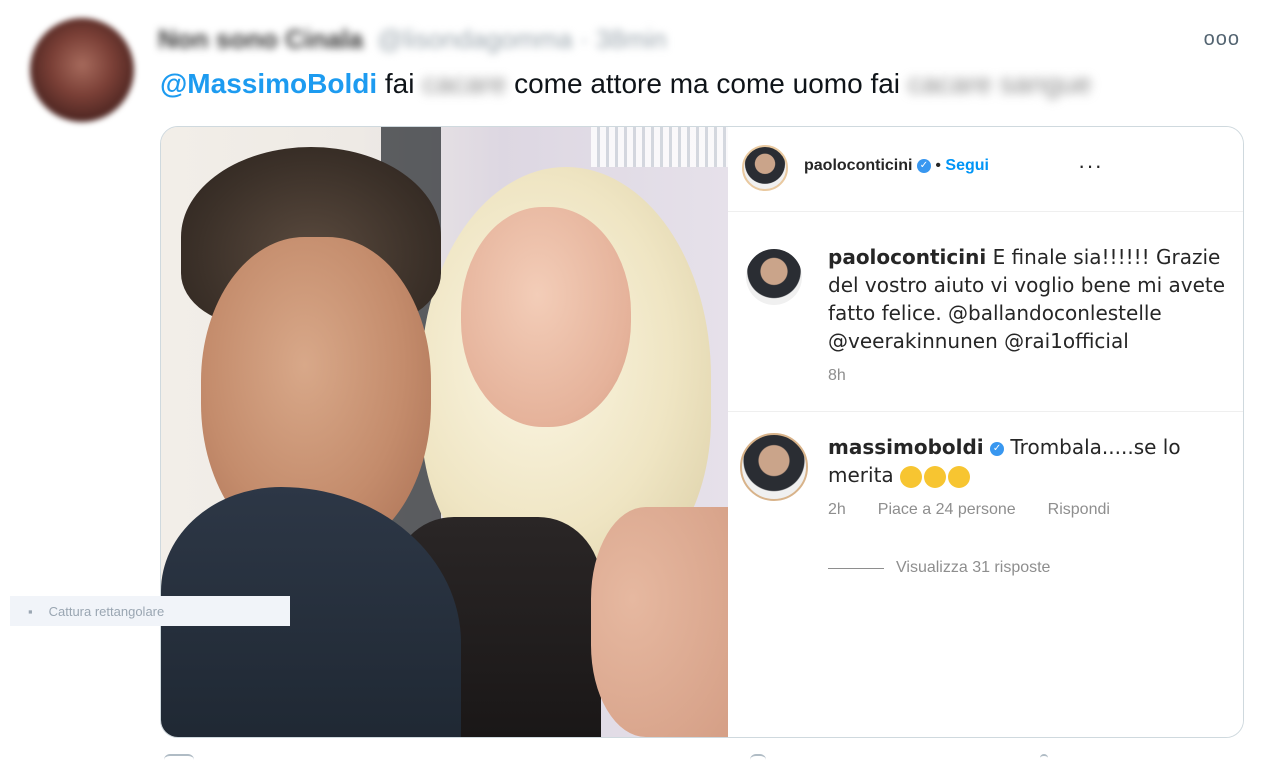 The image size is (1280, 766). What do you see at coordinates (973, 568) in the screenshot?
I see `view-replies-label: Visualizza 31 risposte` at bounding box center [973, 568].